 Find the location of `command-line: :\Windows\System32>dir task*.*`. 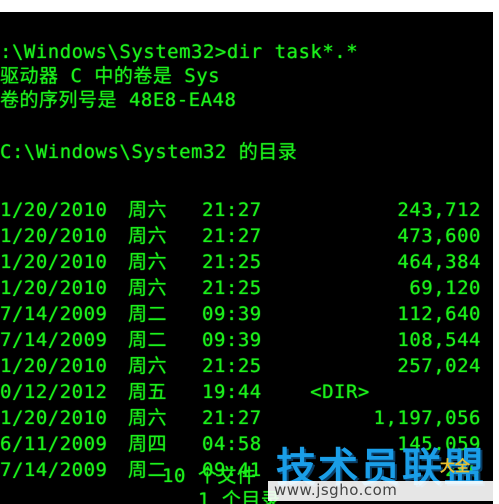

command-line: :\Windows\System32>dir task*.* is located at coordinates (179, 52).